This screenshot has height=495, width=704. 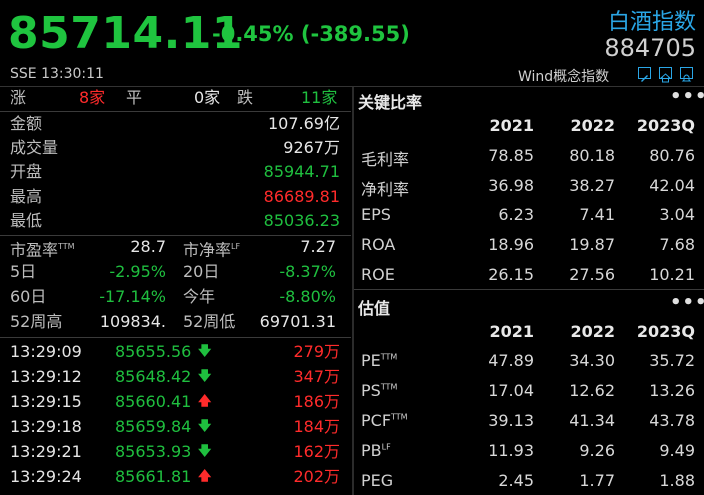 I want to click on valuation-value: 9.26, so click(x=597, y=450).